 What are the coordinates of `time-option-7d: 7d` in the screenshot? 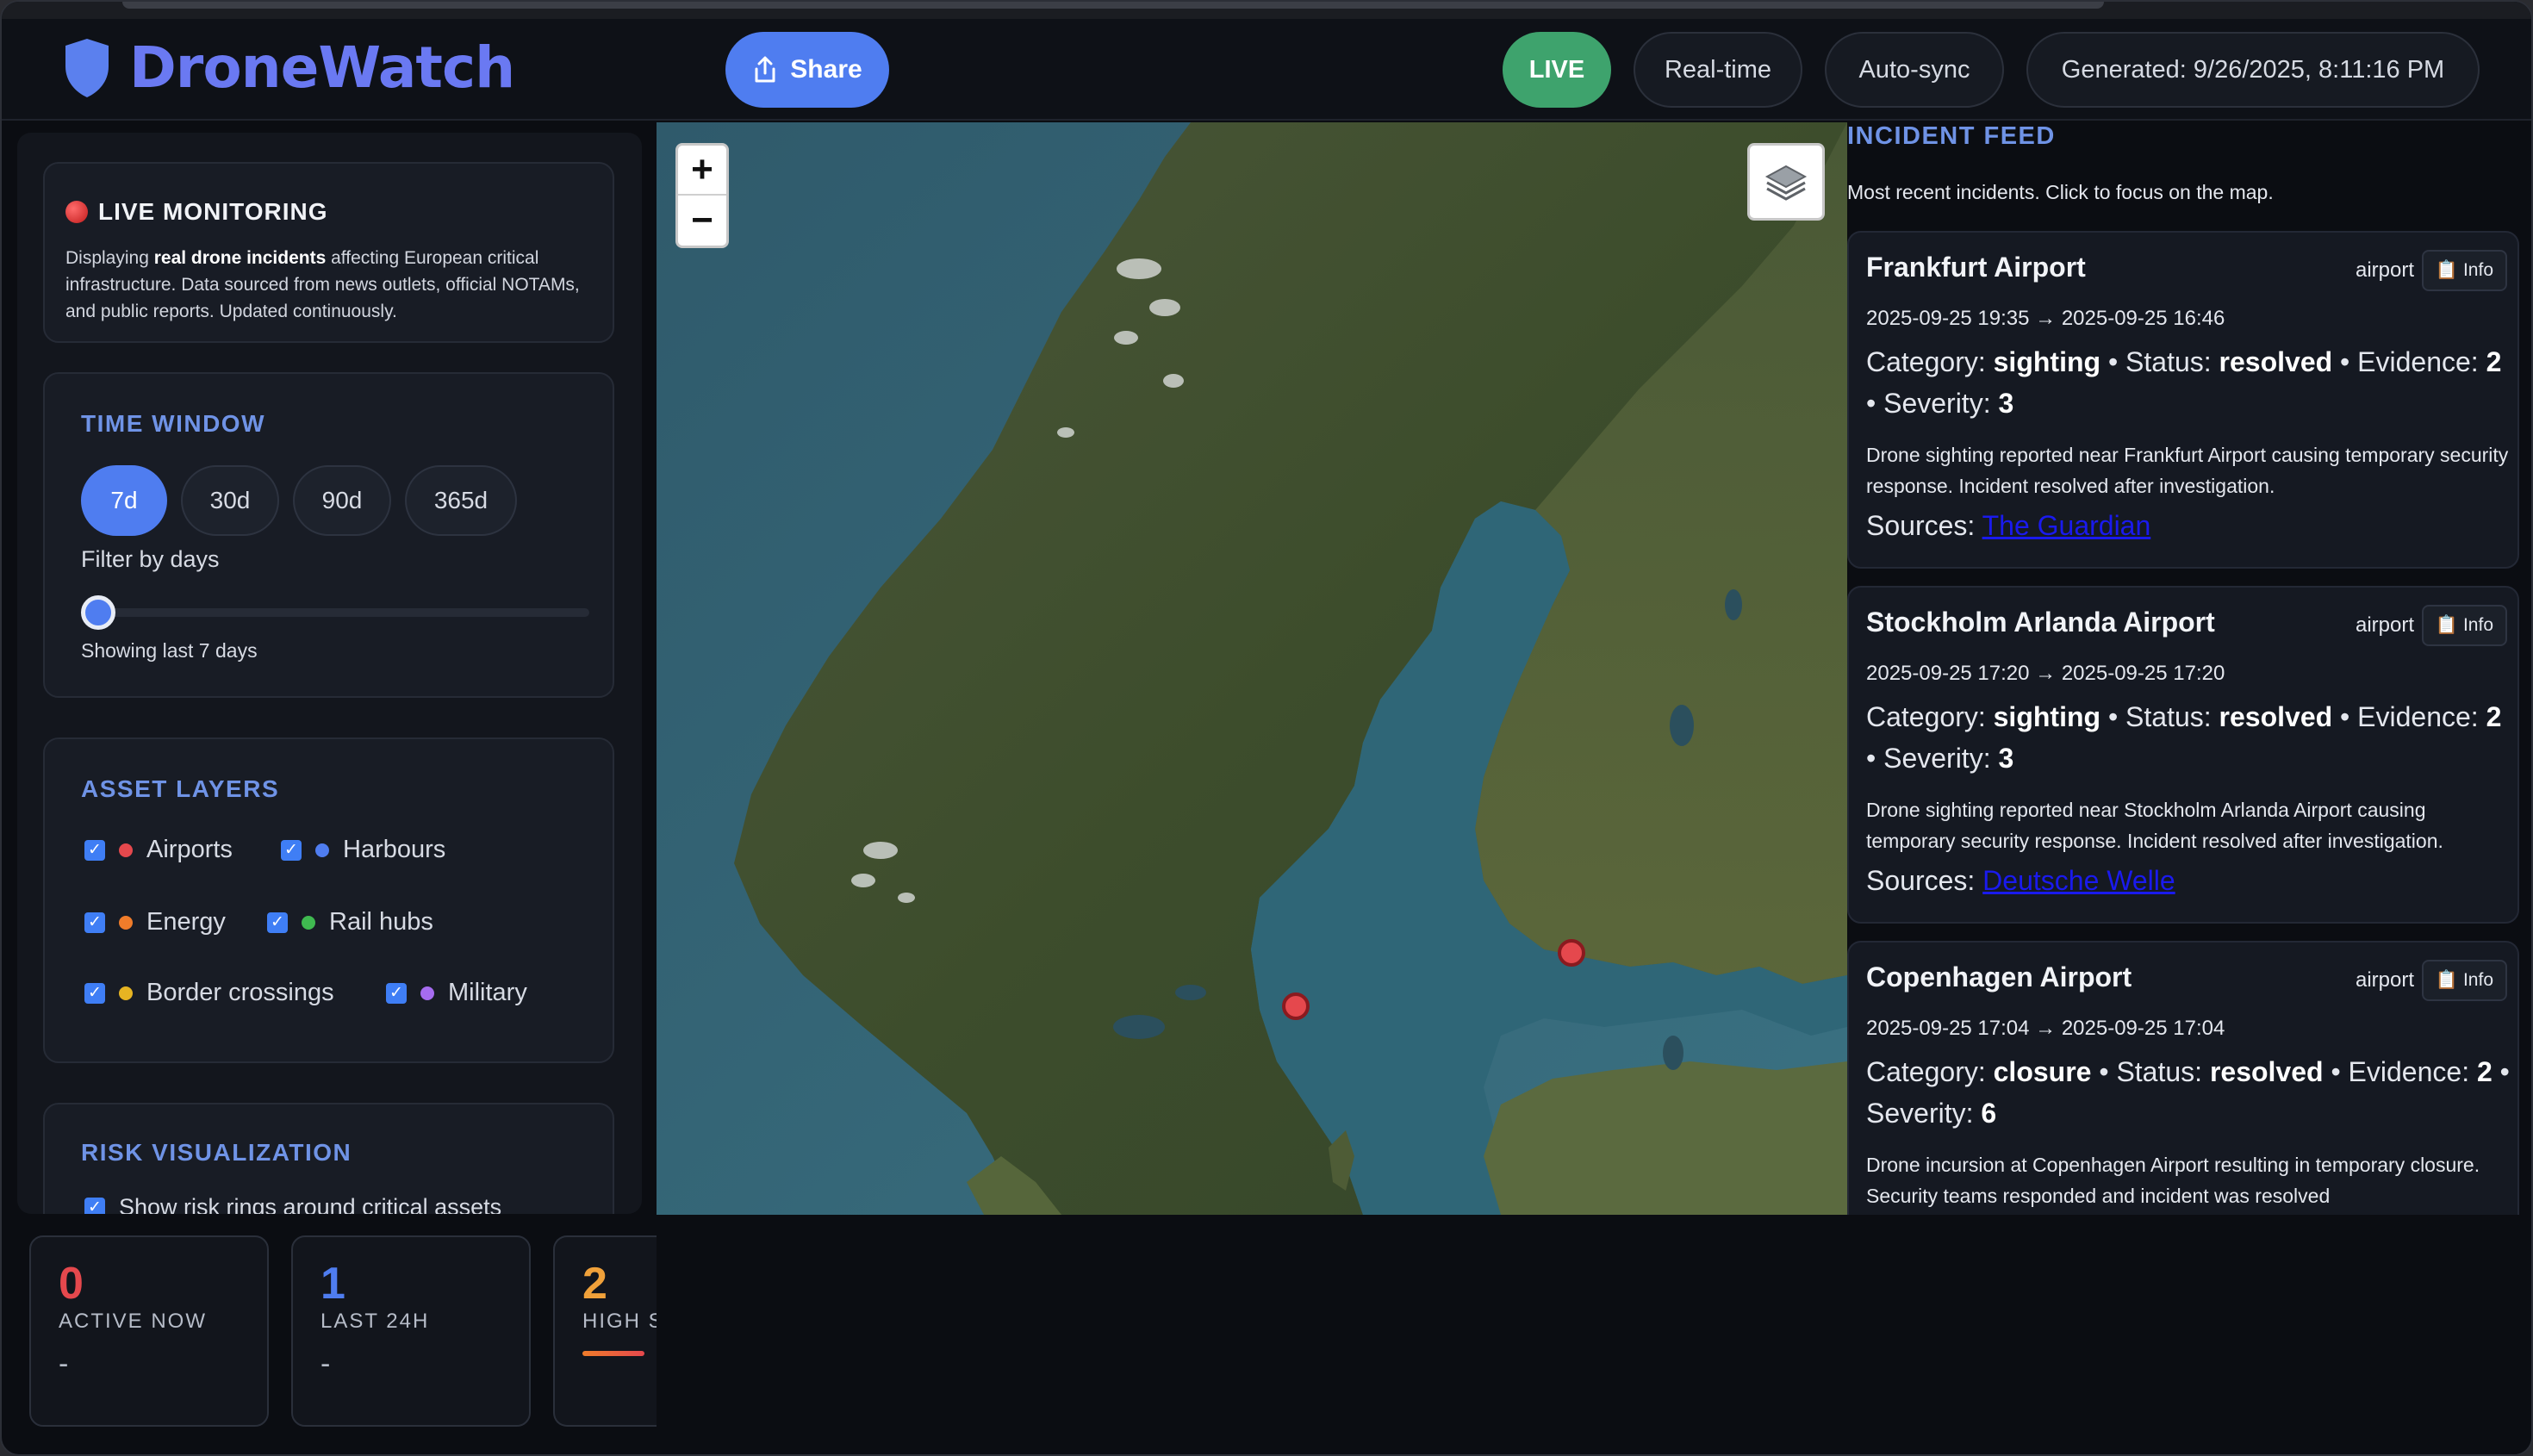 It's located at (124, 500).